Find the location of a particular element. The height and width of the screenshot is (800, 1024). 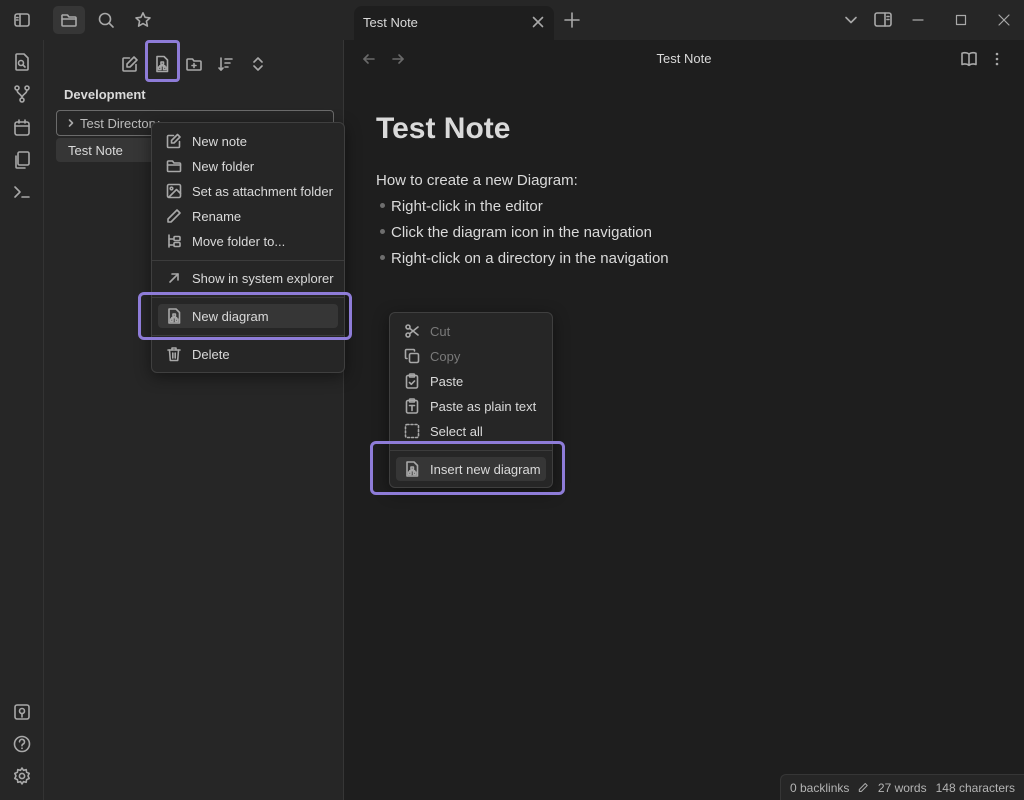

pencil-icon is located at coordinates (174, 216).